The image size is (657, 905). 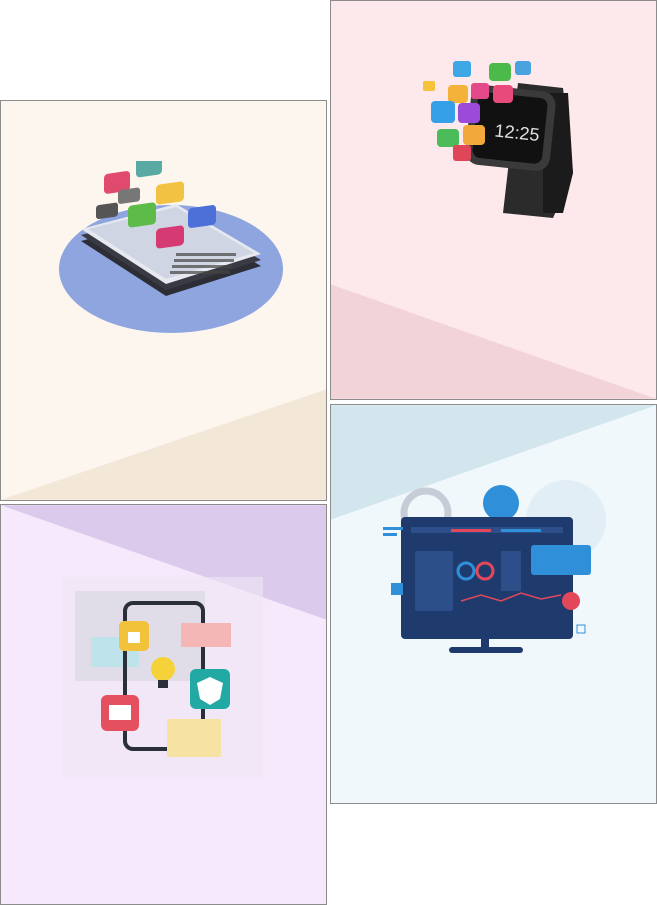 I want to click on desktop-monitor-dashboard-icon, so click(x=494, y=566).